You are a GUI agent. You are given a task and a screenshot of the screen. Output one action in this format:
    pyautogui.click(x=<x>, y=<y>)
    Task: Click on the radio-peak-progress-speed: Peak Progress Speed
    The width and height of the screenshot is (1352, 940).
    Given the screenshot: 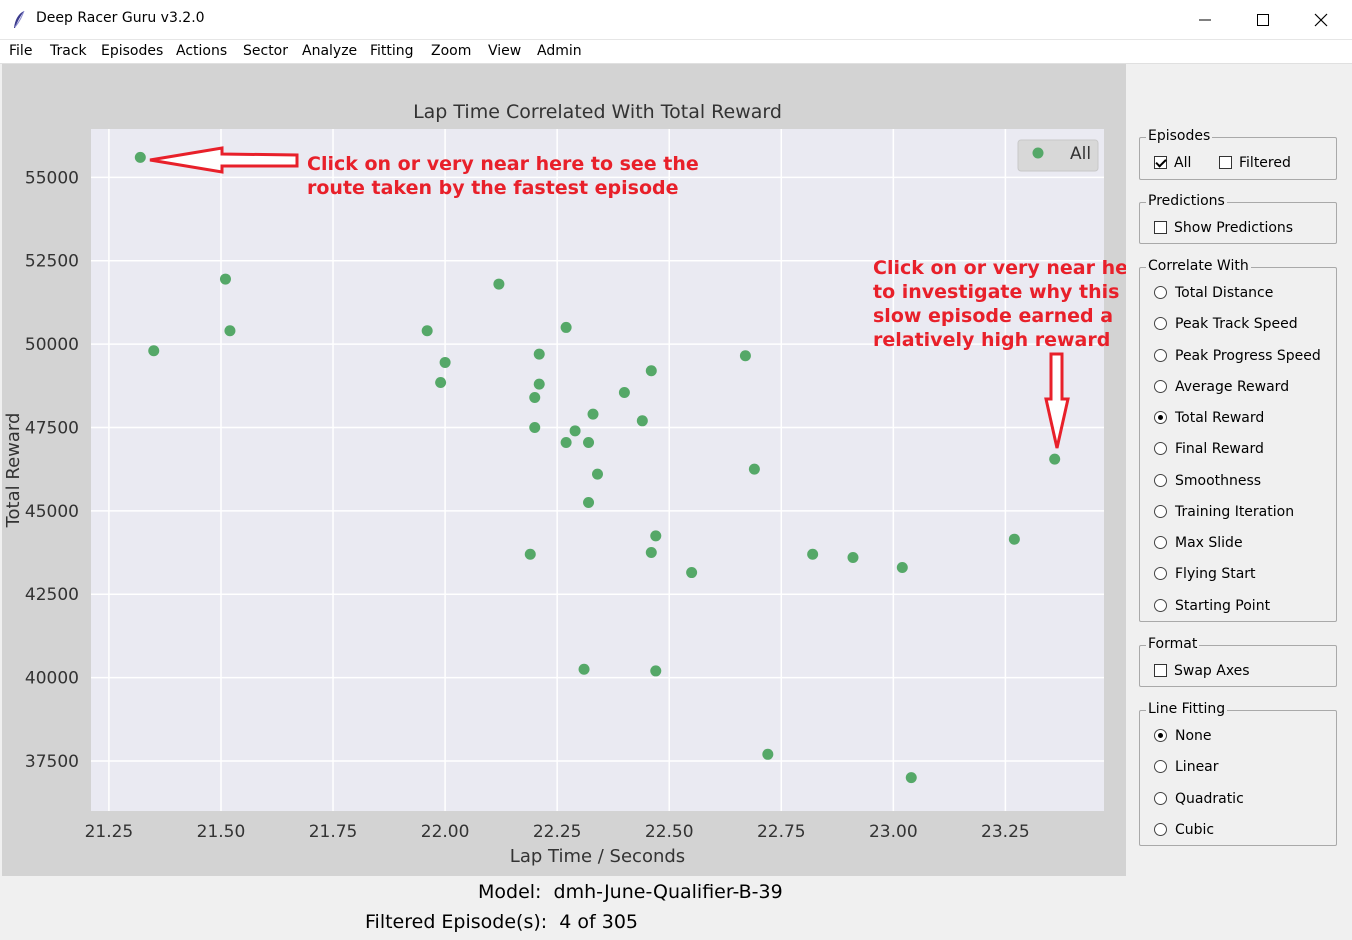 What is the action you would take?
    pyautogui.click(x=1237, y=356)
    